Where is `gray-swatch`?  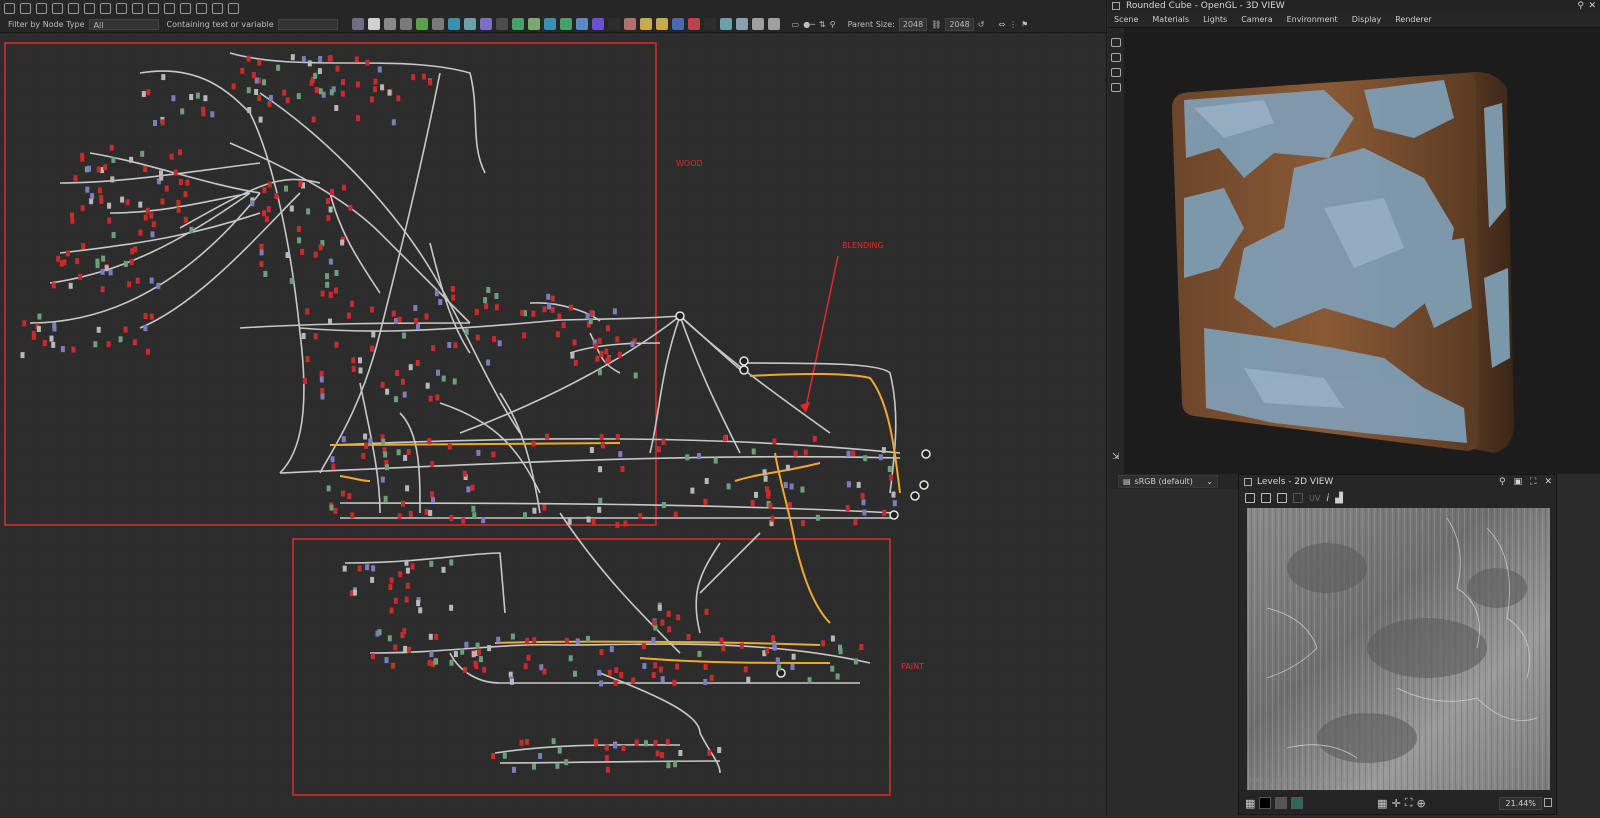
gray-swatch is located at coordinates (1281, 803).